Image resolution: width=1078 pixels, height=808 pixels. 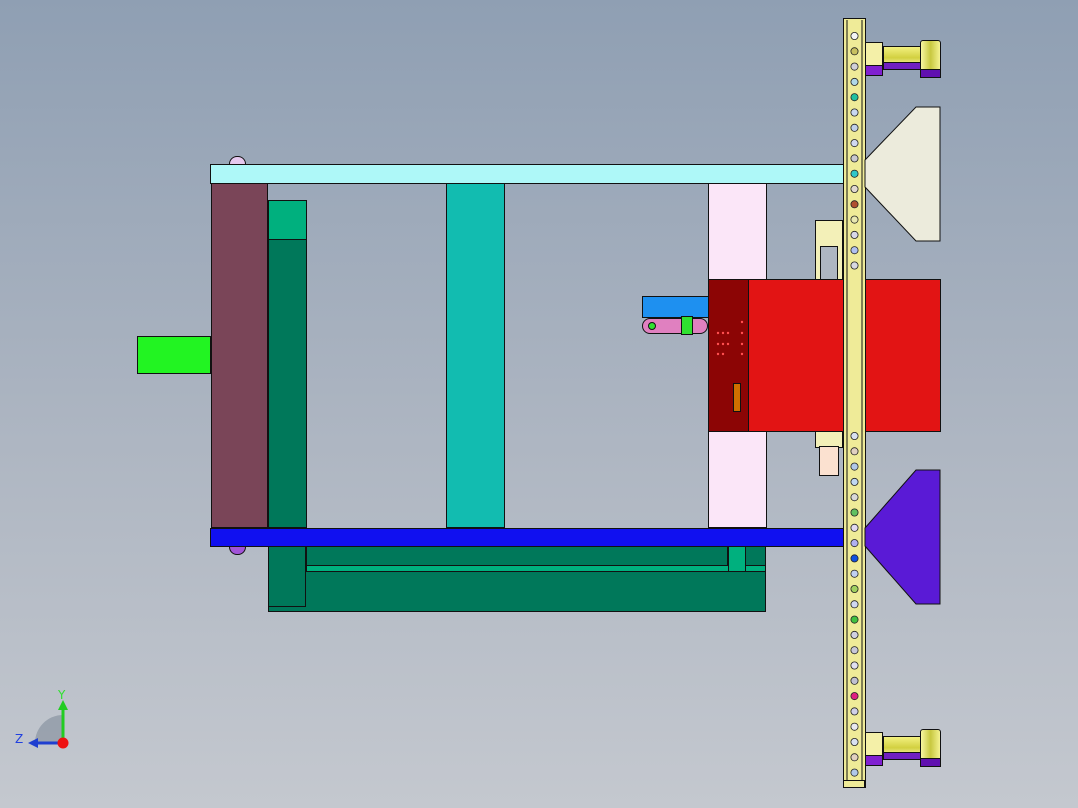 What do you see at coordinates (62, 695) in the screenshot?
I see `y-axis-label: Y` at bounding box center [62, 695].